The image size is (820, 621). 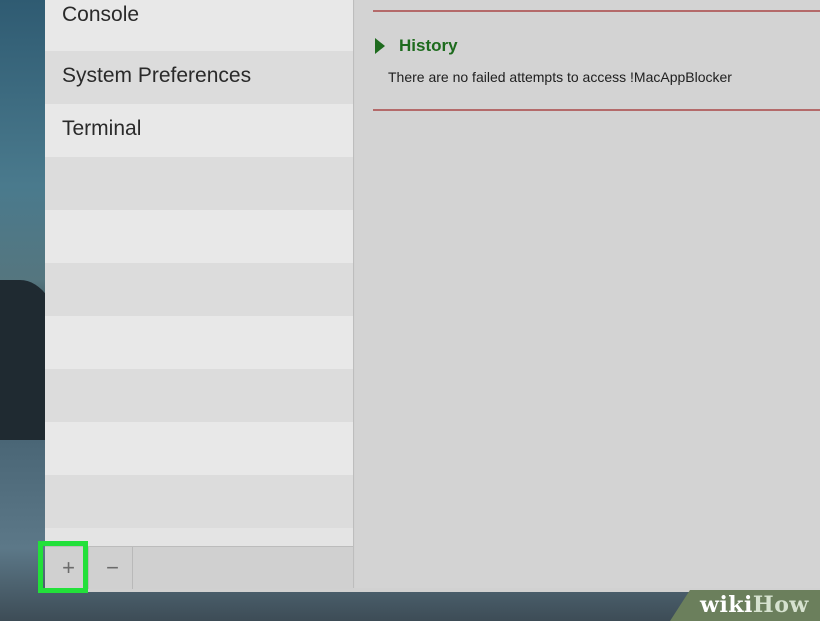 I want to click on disclosure-triangle-icon, so click(x=380, y=46).